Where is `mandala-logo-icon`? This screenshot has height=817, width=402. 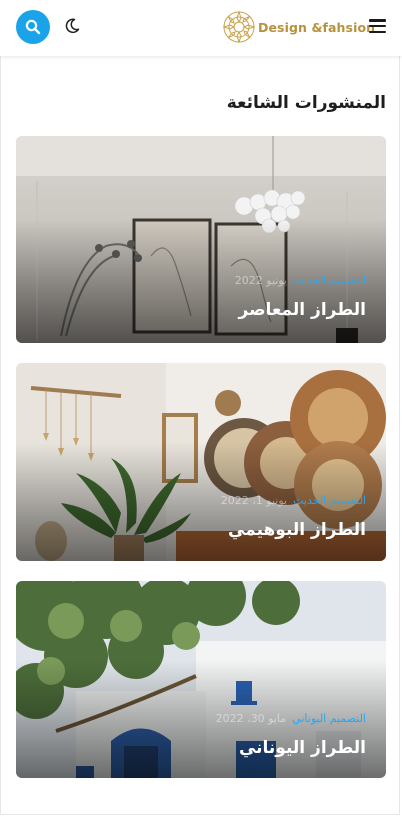 mandala-logo-icon is located at coordinates (239, 27).